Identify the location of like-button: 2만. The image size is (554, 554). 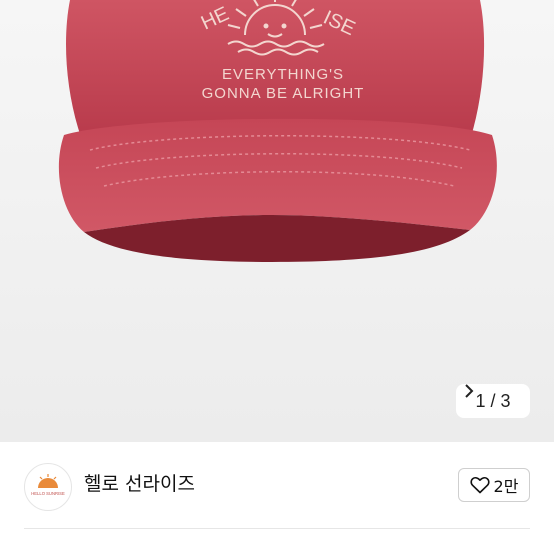
(494, 485).